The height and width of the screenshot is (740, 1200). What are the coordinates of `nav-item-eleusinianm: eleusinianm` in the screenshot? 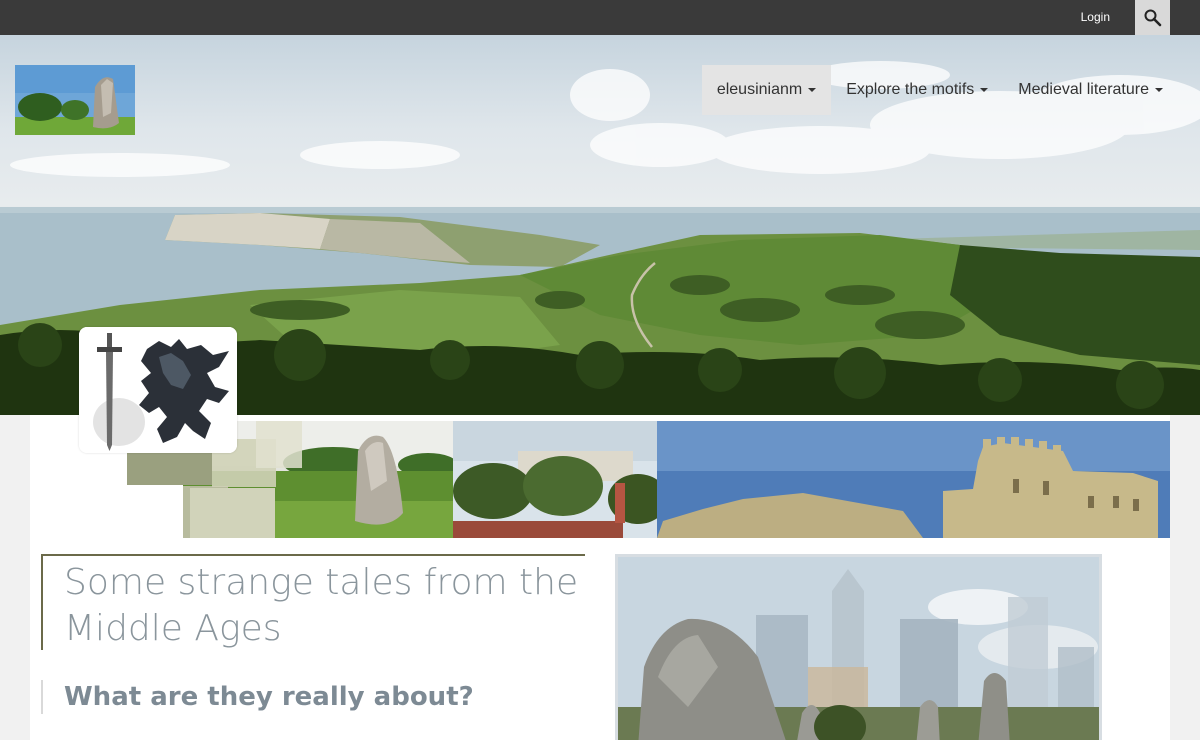 It's located at (766, 90).